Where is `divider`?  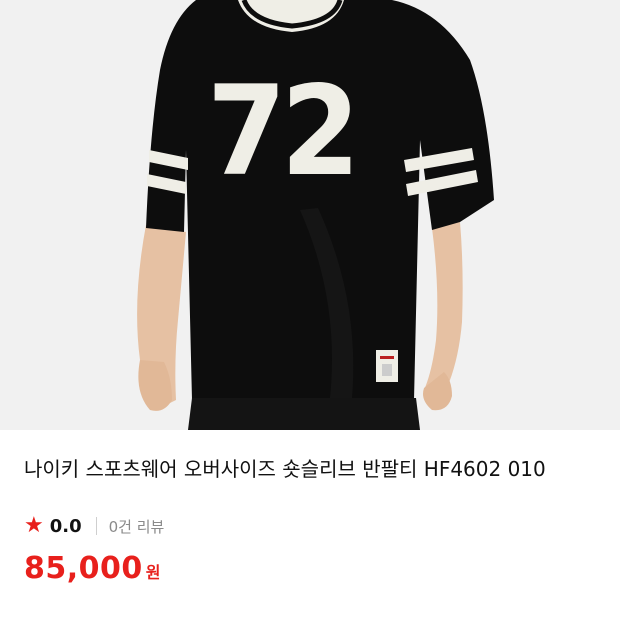 divider is located at coordinates (96, 526).